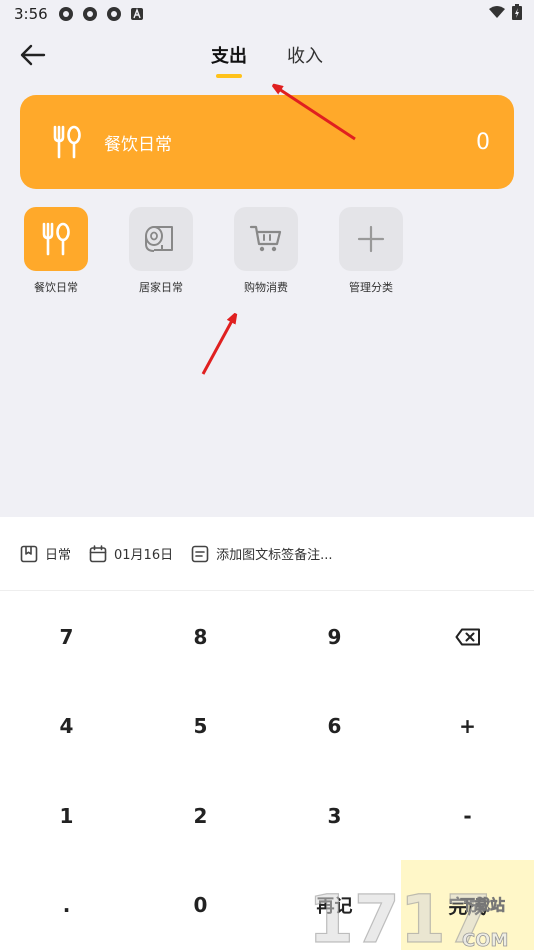 Image resolution: width=534 pixels, height=950 pixels. What do you see at coordinates (98, 553) in the screenshot?
I see `calendar-icon` at bounding box center [98, 553].